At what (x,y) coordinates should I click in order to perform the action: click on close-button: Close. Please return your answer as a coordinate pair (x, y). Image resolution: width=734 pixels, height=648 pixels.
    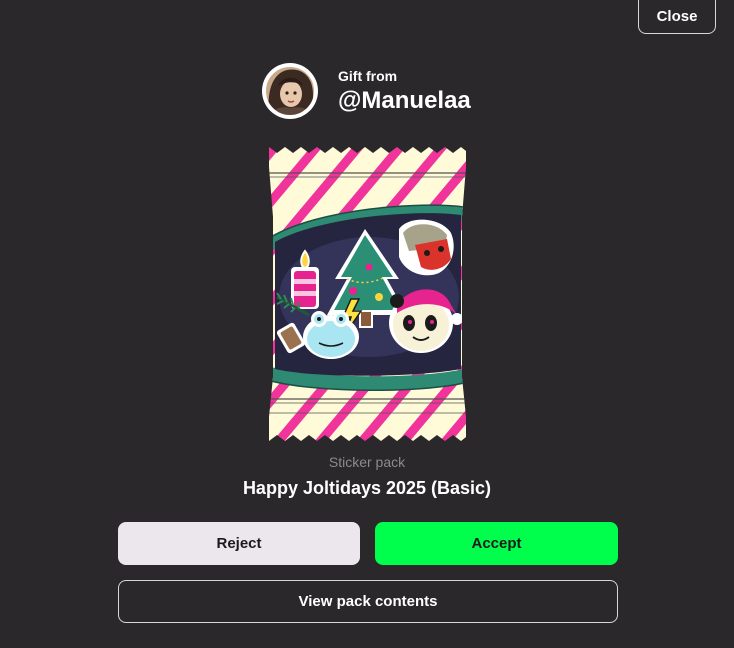
    Looking at the image, I should click on (677, 17).